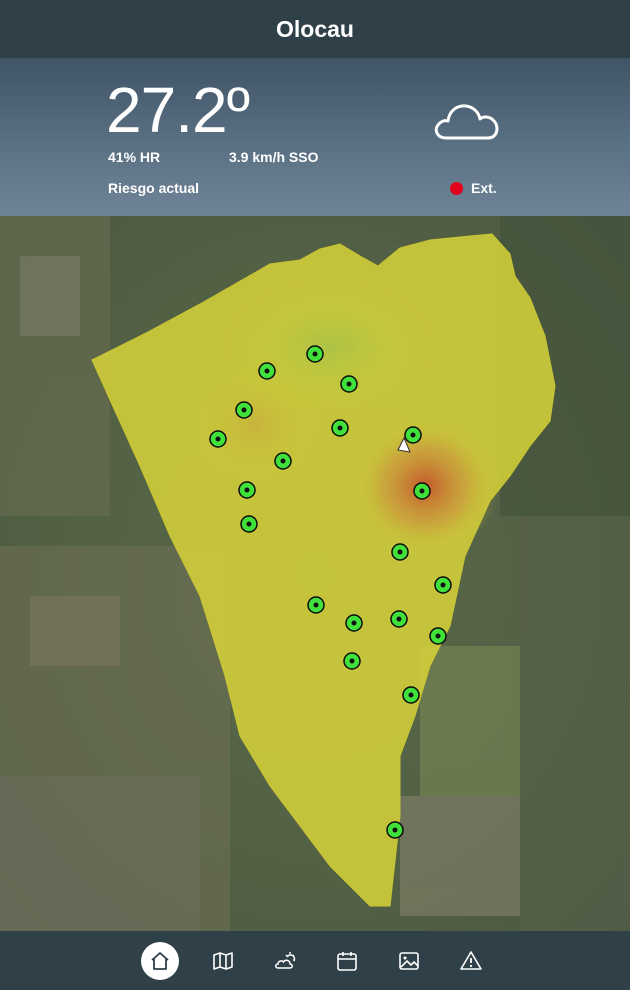 The height and width of the screenshot is (990, 630). What do you see at coordinates (134, 157) in the screenshot?
I see `humidity-value: 41% HR` at bounding box center [134, 157].